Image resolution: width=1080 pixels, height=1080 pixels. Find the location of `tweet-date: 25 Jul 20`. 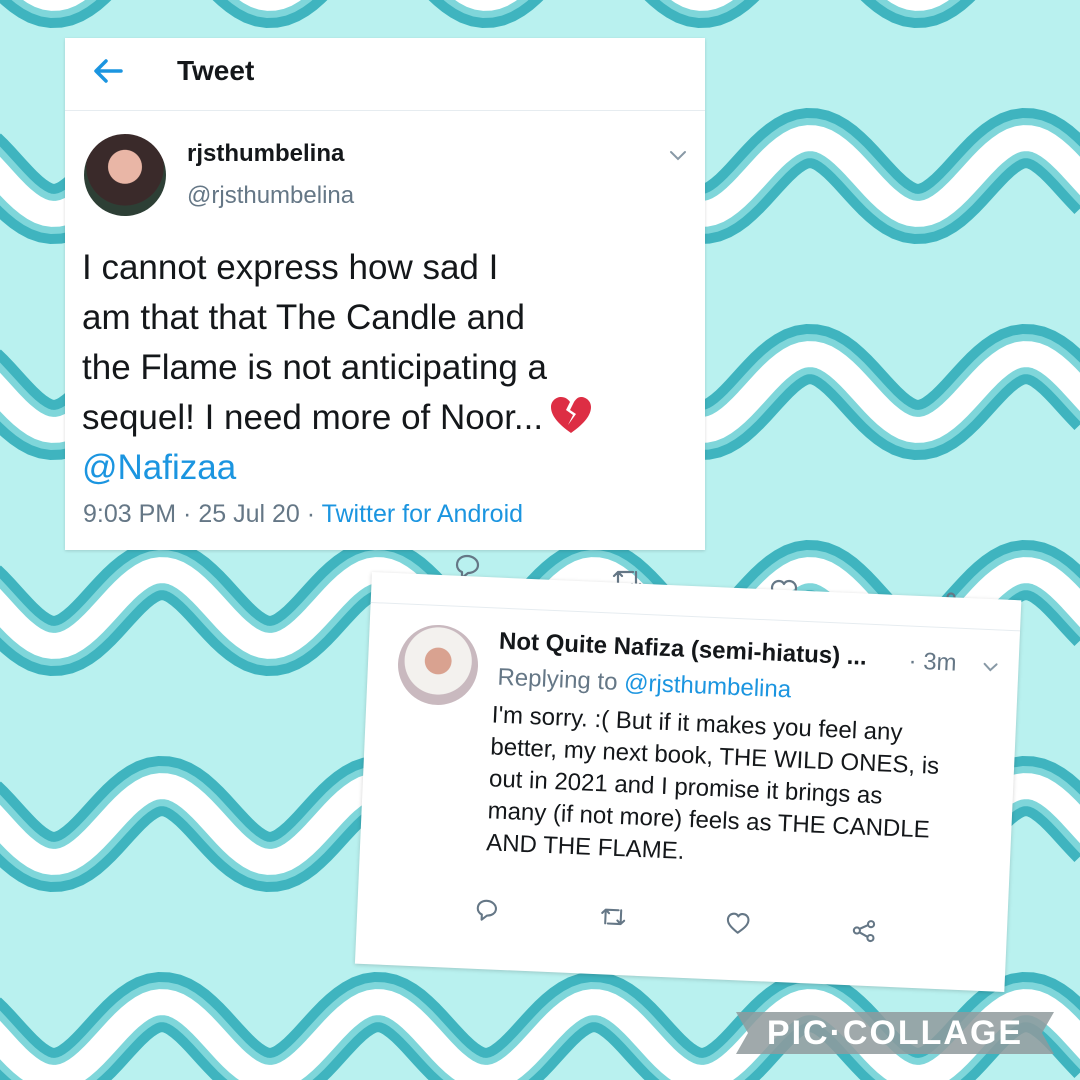

tweet-date: 25 Jul 20 is located at coordinates (249, 514).